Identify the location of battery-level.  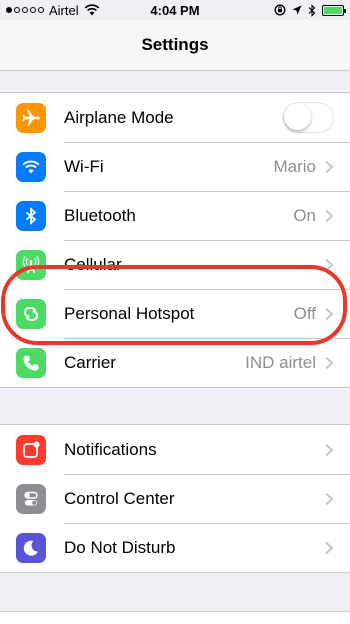
(333, 10).